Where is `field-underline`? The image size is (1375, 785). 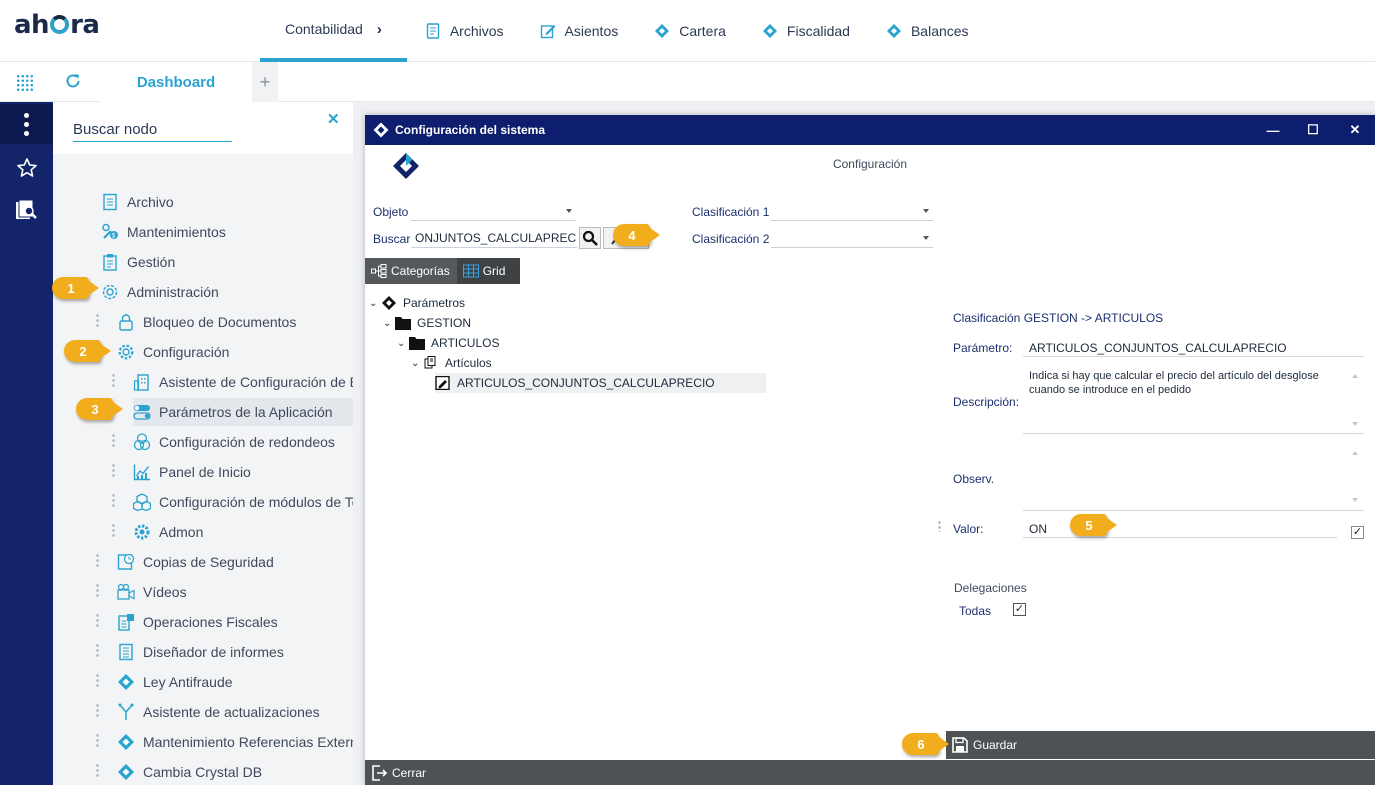
field-underline is located at coordinates (1193, 510).